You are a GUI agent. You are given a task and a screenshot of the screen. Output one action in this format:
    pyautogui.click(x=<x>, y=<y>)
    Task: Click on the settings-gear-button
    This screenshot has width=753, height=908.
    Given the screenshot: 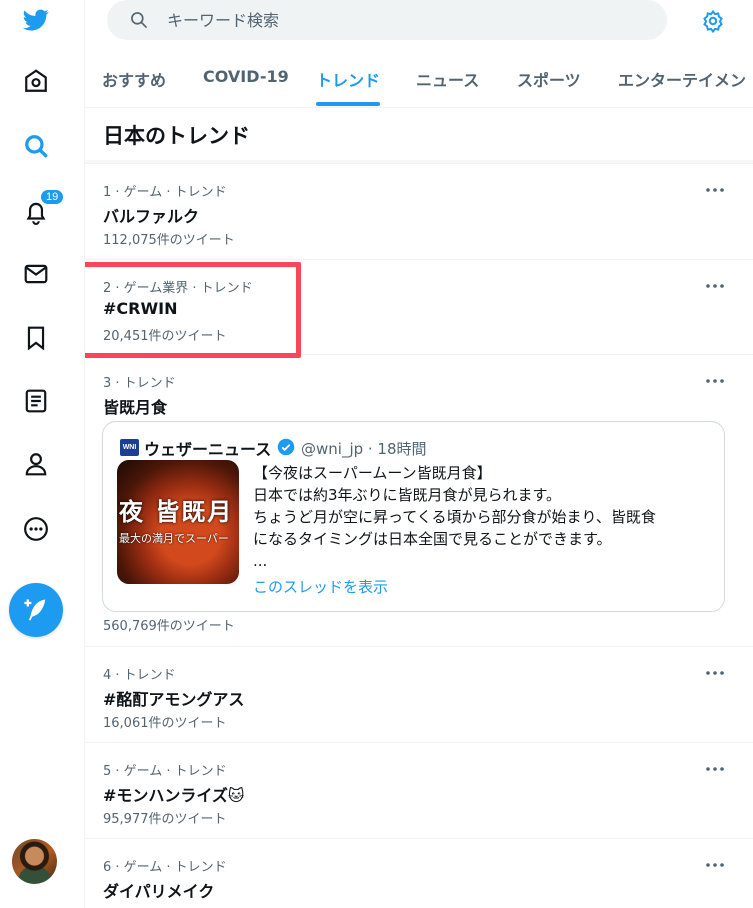 What is the action you would take?
    pyautogui.click(x=713, y=21)
    